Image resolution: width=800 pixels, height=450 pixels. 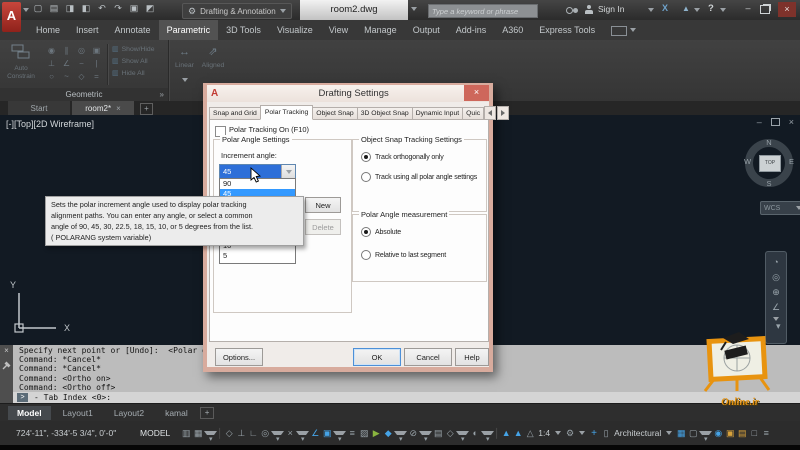 I want to click on tray-plot-icon: ▣, so click(x=730, y=433).